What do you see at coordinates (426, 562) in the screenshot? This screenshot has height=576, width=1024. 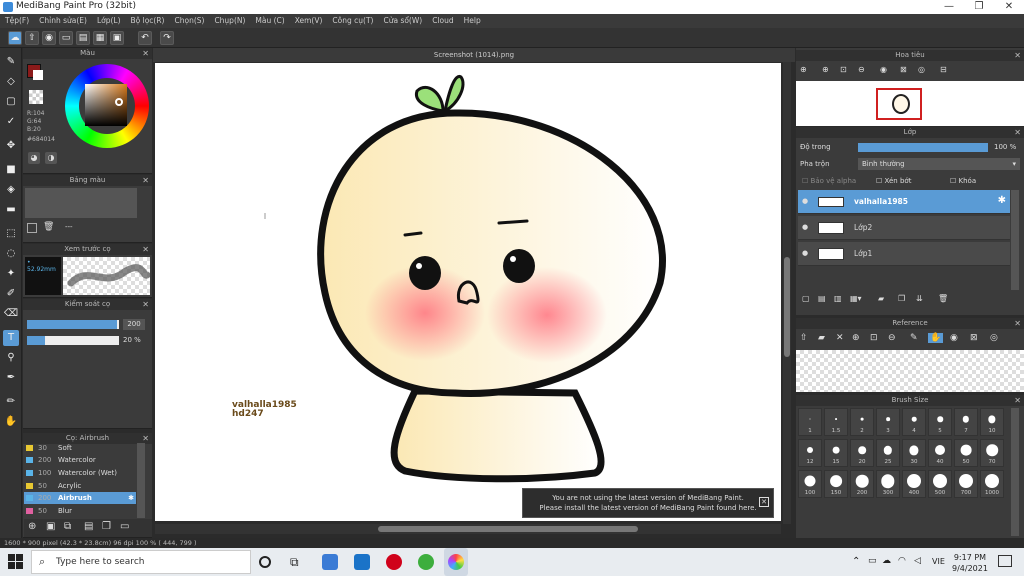 I see `browser-icon` at bounding box center [426, 562].